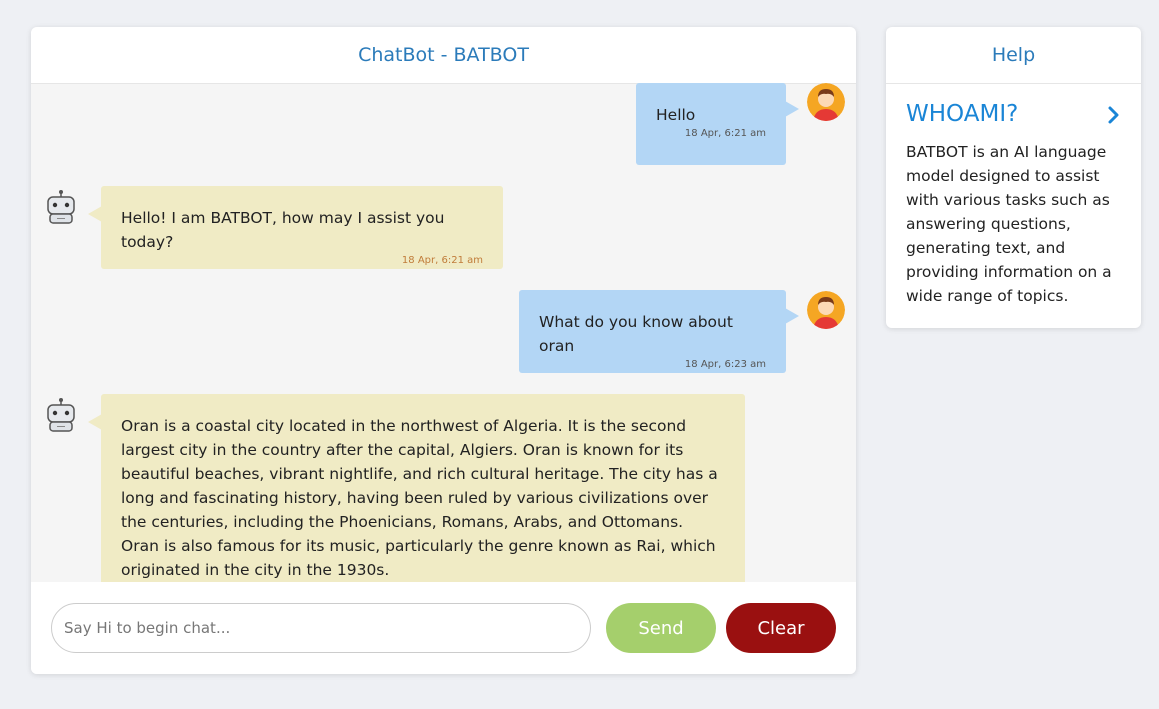 The image size is (1159, 709). Describe the element at coordinates (661, 628) in the screenshot. I see `send-button: Send` at that location.